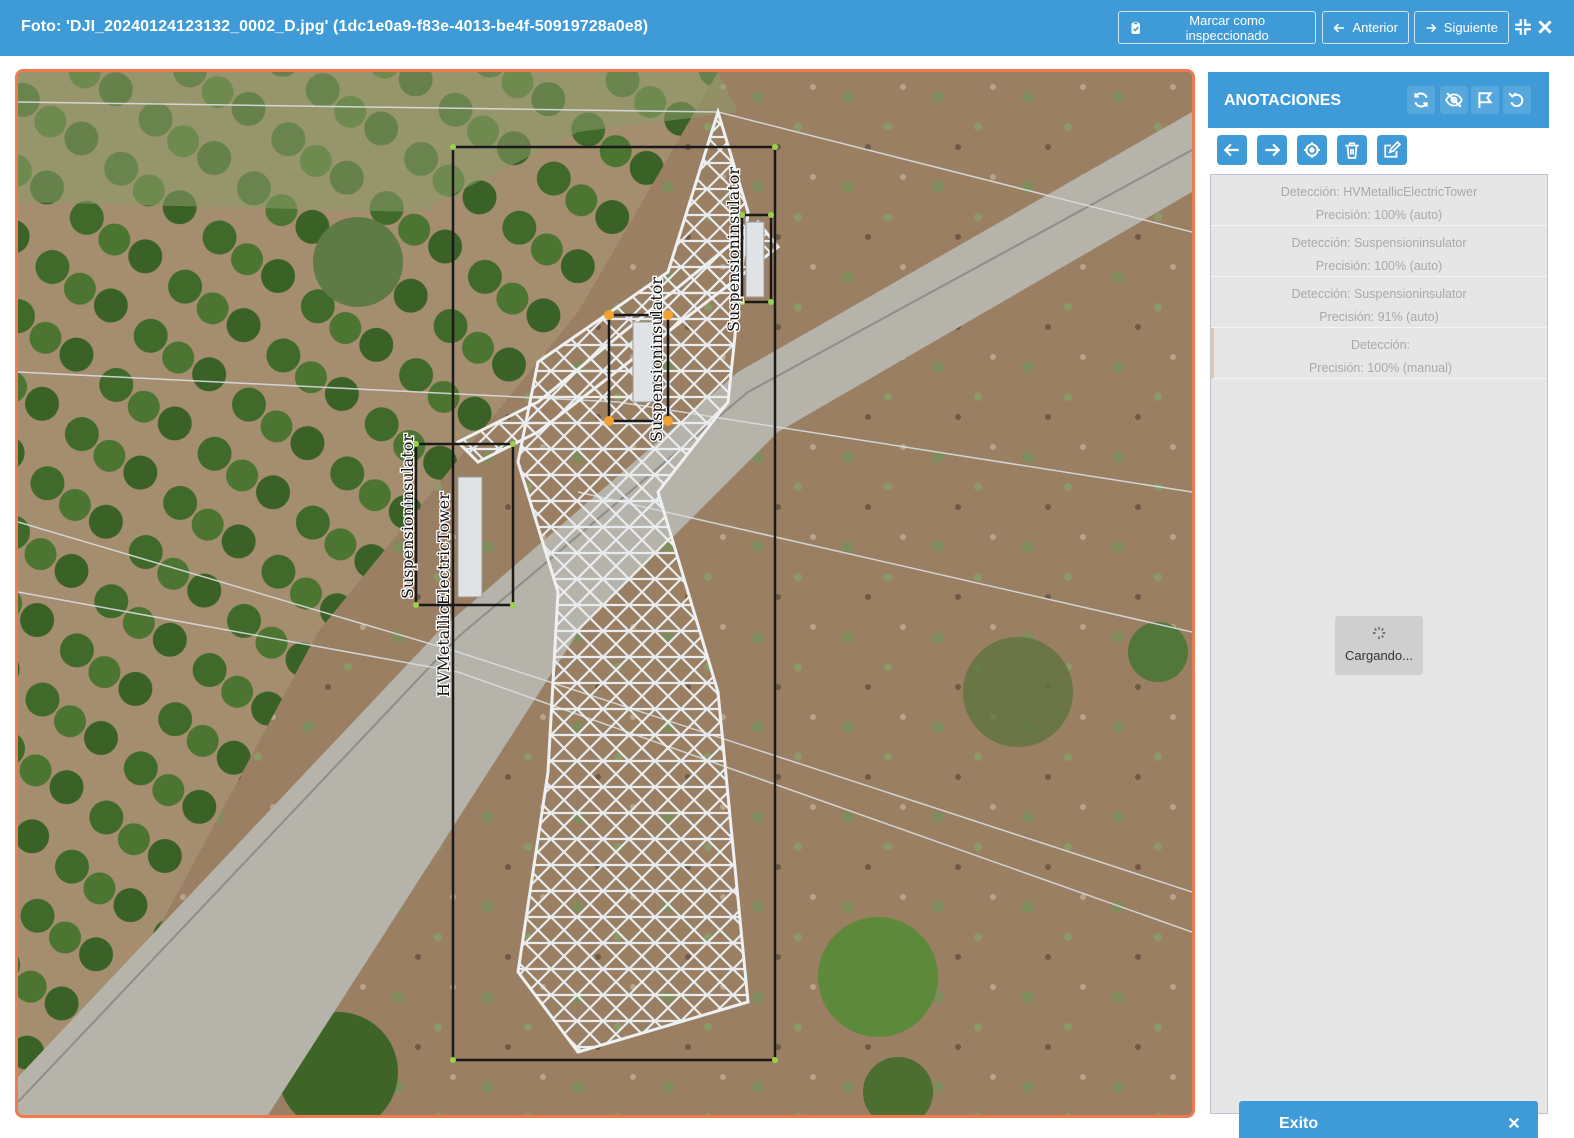  I want to click on locate-annotation-button, so click(1312, 150).